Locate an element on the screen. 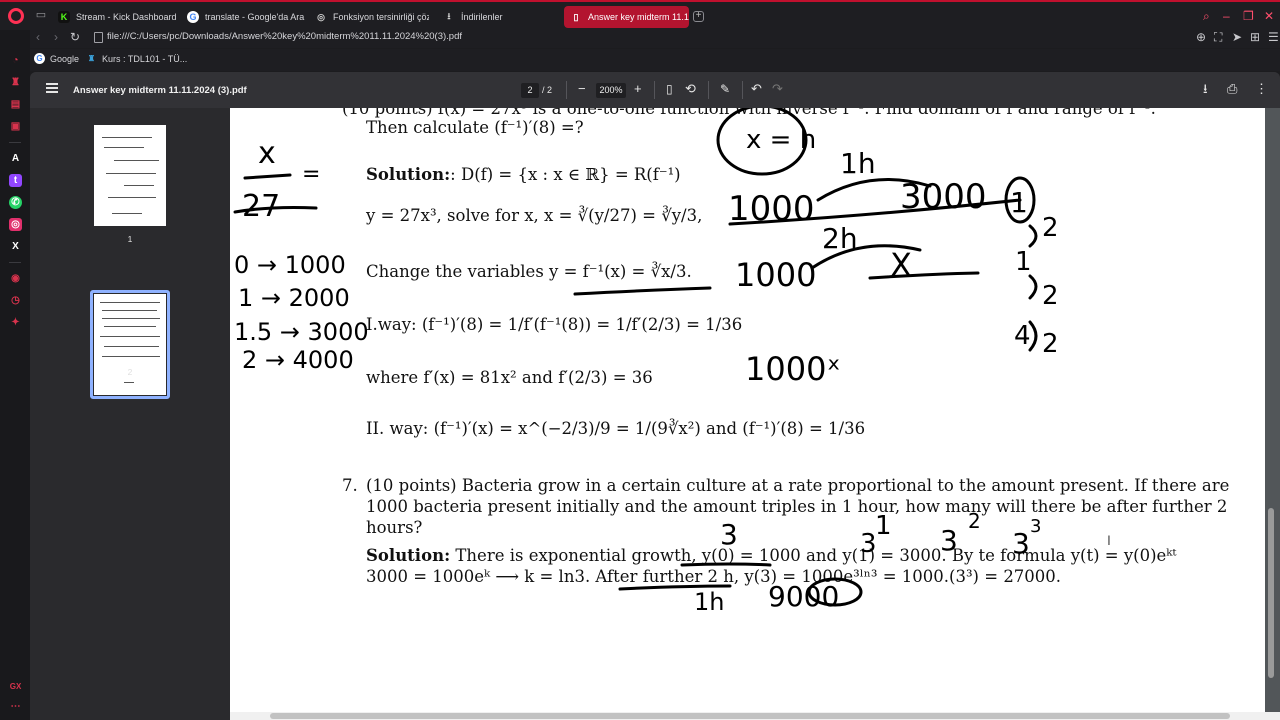 This screenshot has height=720, width=1280. ai-tools-icon: ▣ is located at coordinates (15, 126).